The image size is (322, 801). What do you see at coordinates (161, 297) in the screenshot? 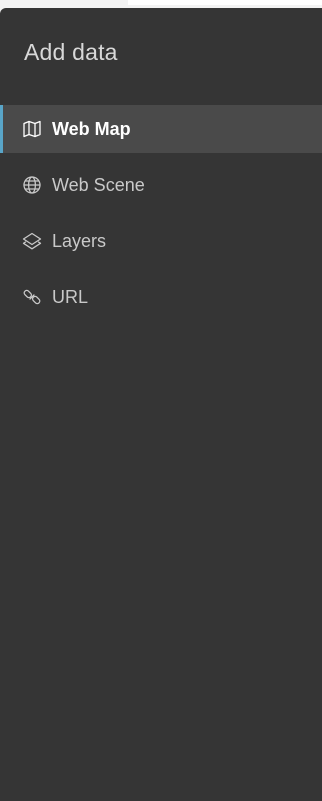
I see `nav-item-url: URL` at bounding box center [161, 297].